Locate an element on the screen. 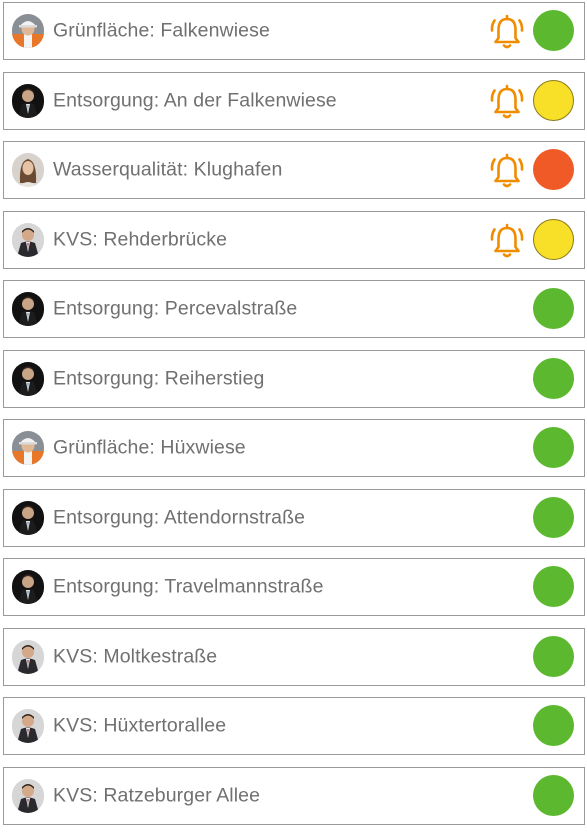 This screenshot has width=587, height=836. item-label: Entsorgung: Reiherstieg is located at coordinates (159, 378).